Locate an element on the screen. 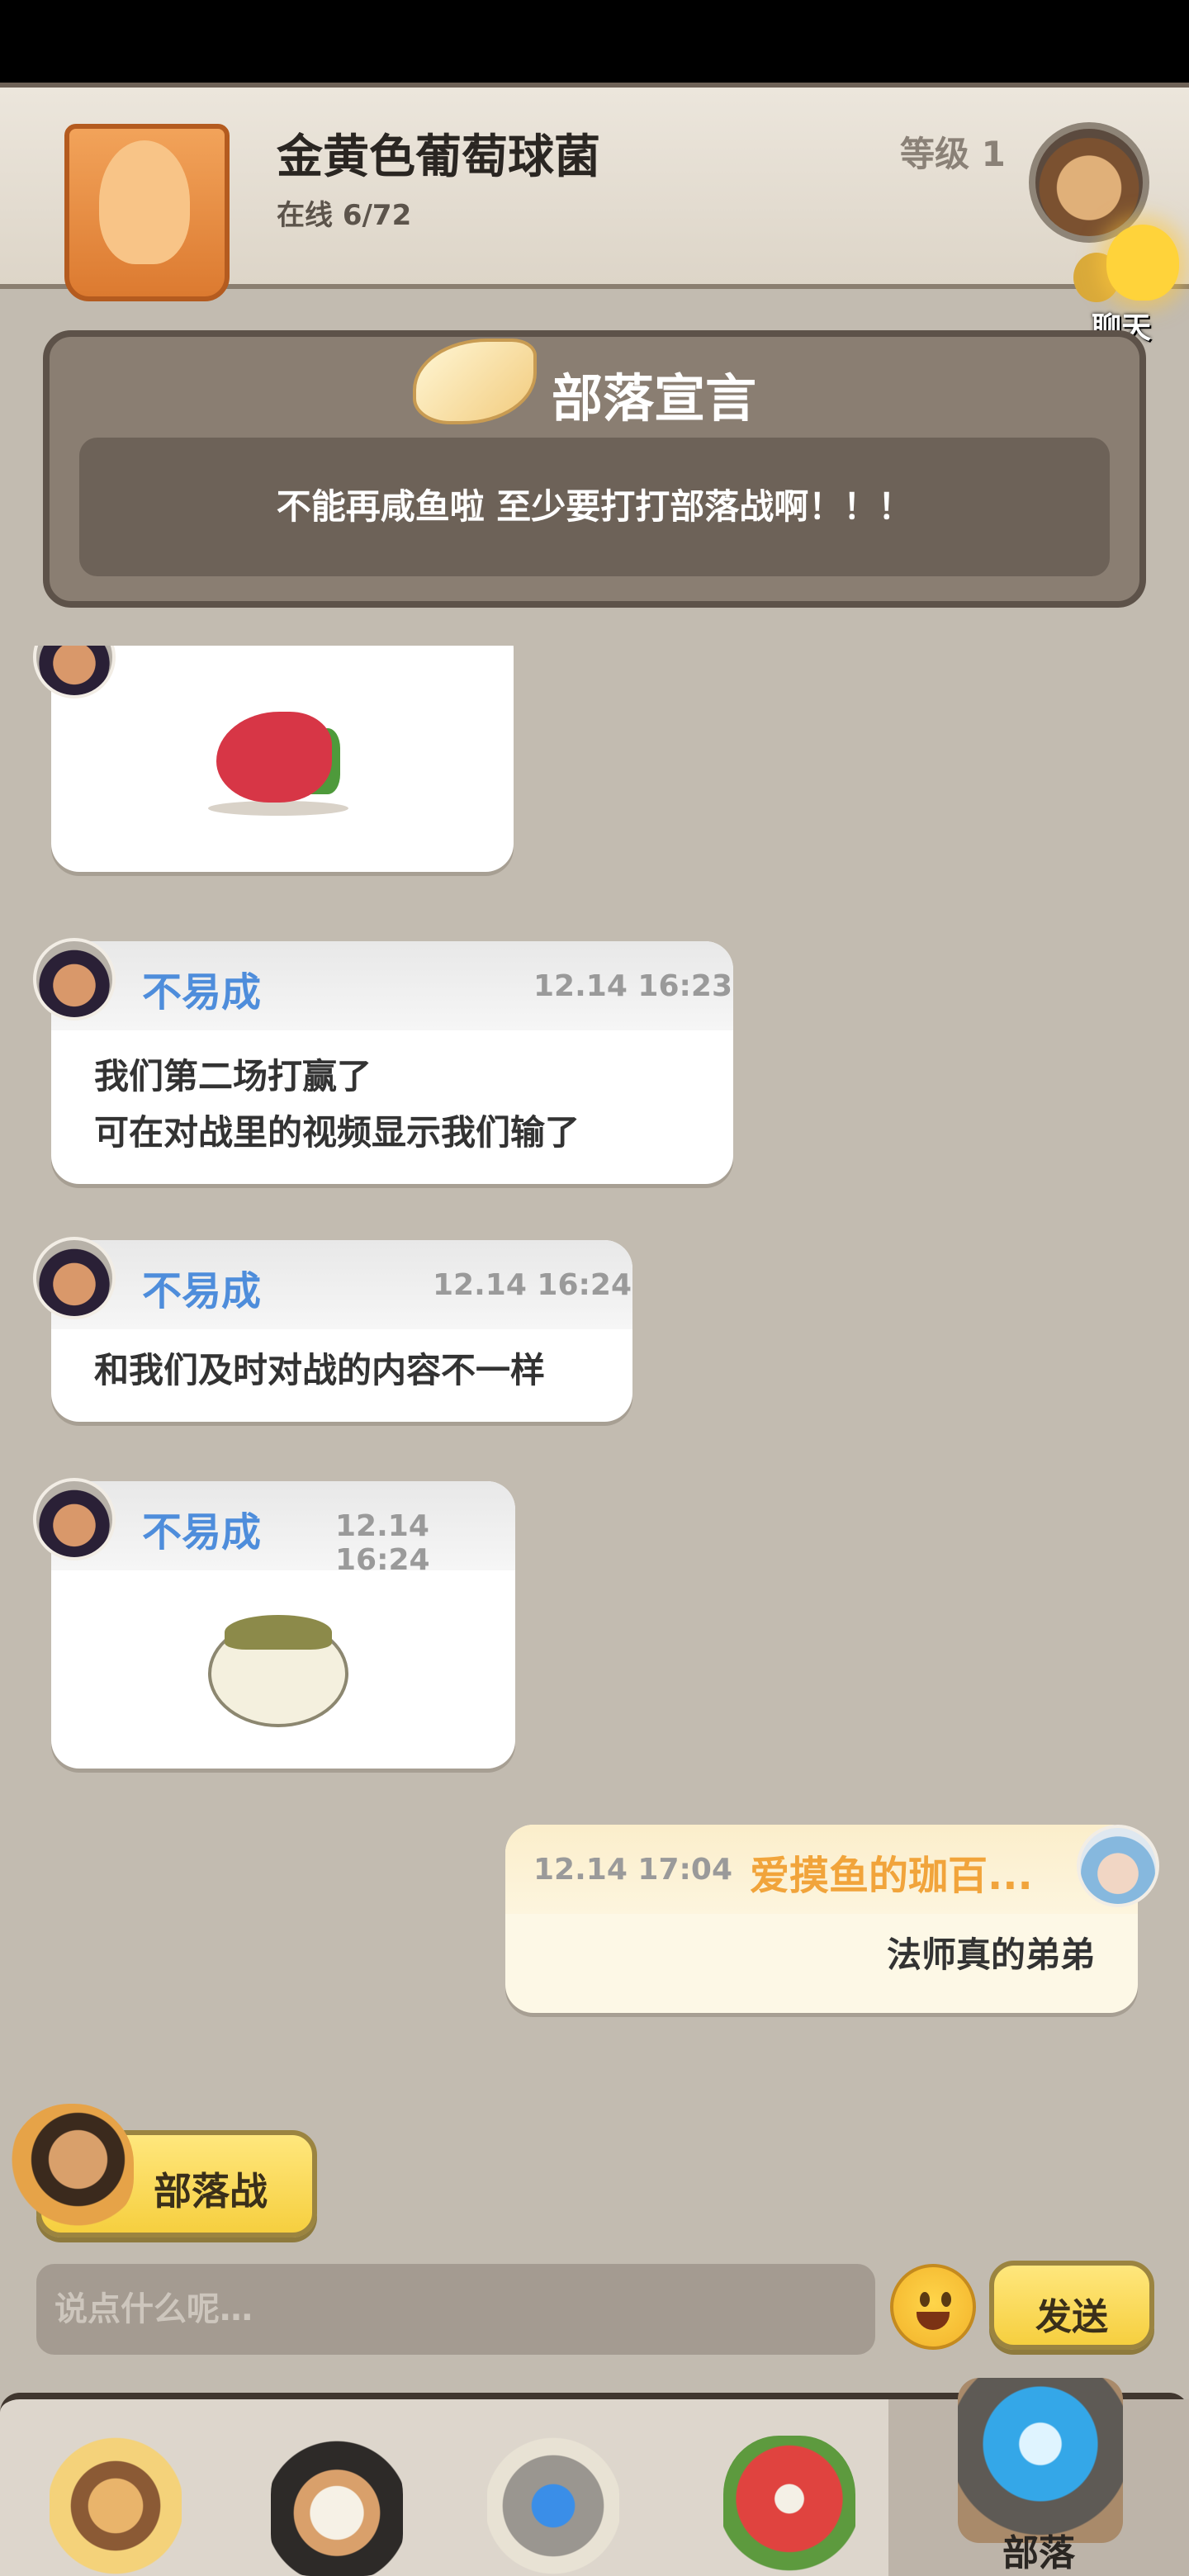 Image resolution: width=1189 pixels, height=2576 pixels. caveman-icon is located at coordinates (116, 2506).